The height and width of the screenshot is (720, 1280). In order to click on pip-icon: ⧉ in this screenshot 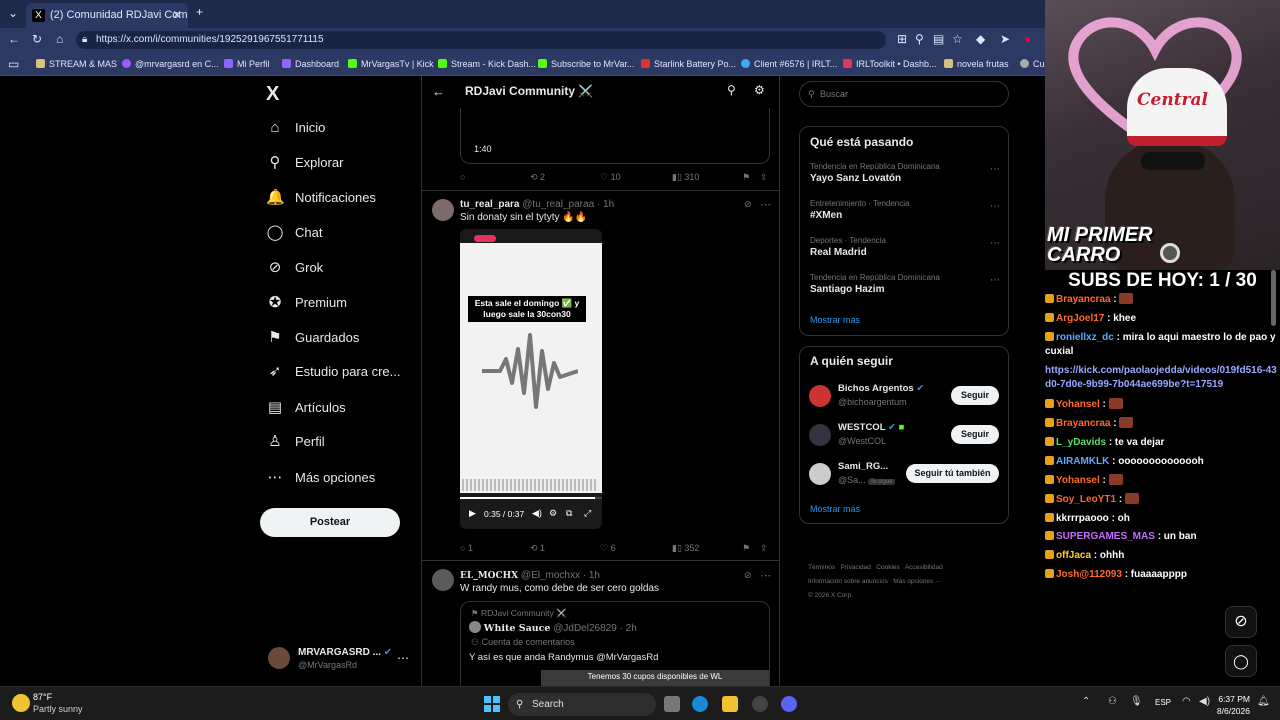, I will do `click(569, 513)`.